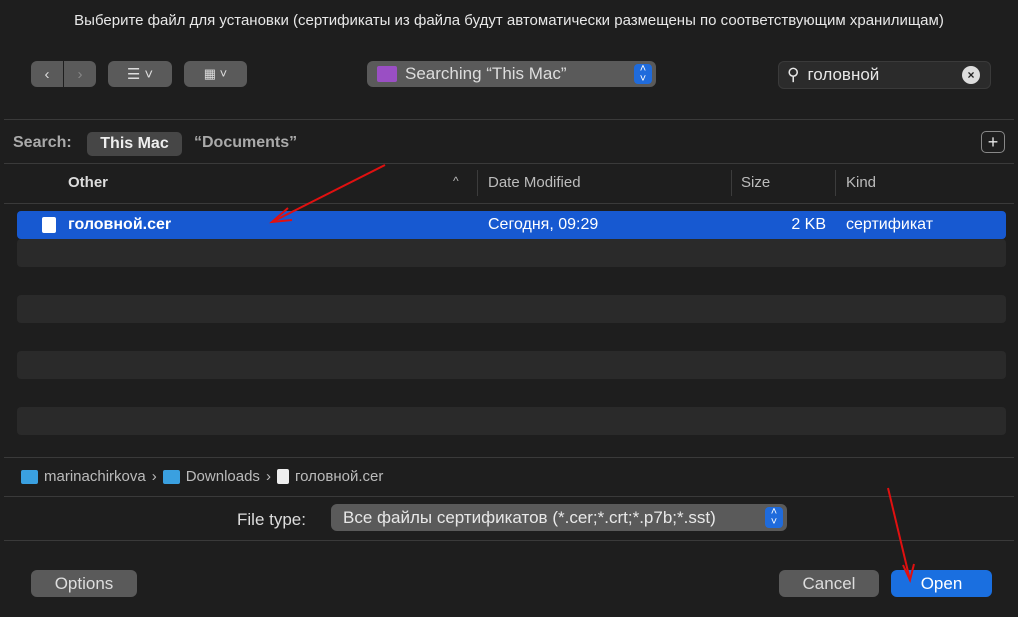 The height and width of the screenshot is (617, 1018). I want to click on plus-icon: +, so click(993, 142).